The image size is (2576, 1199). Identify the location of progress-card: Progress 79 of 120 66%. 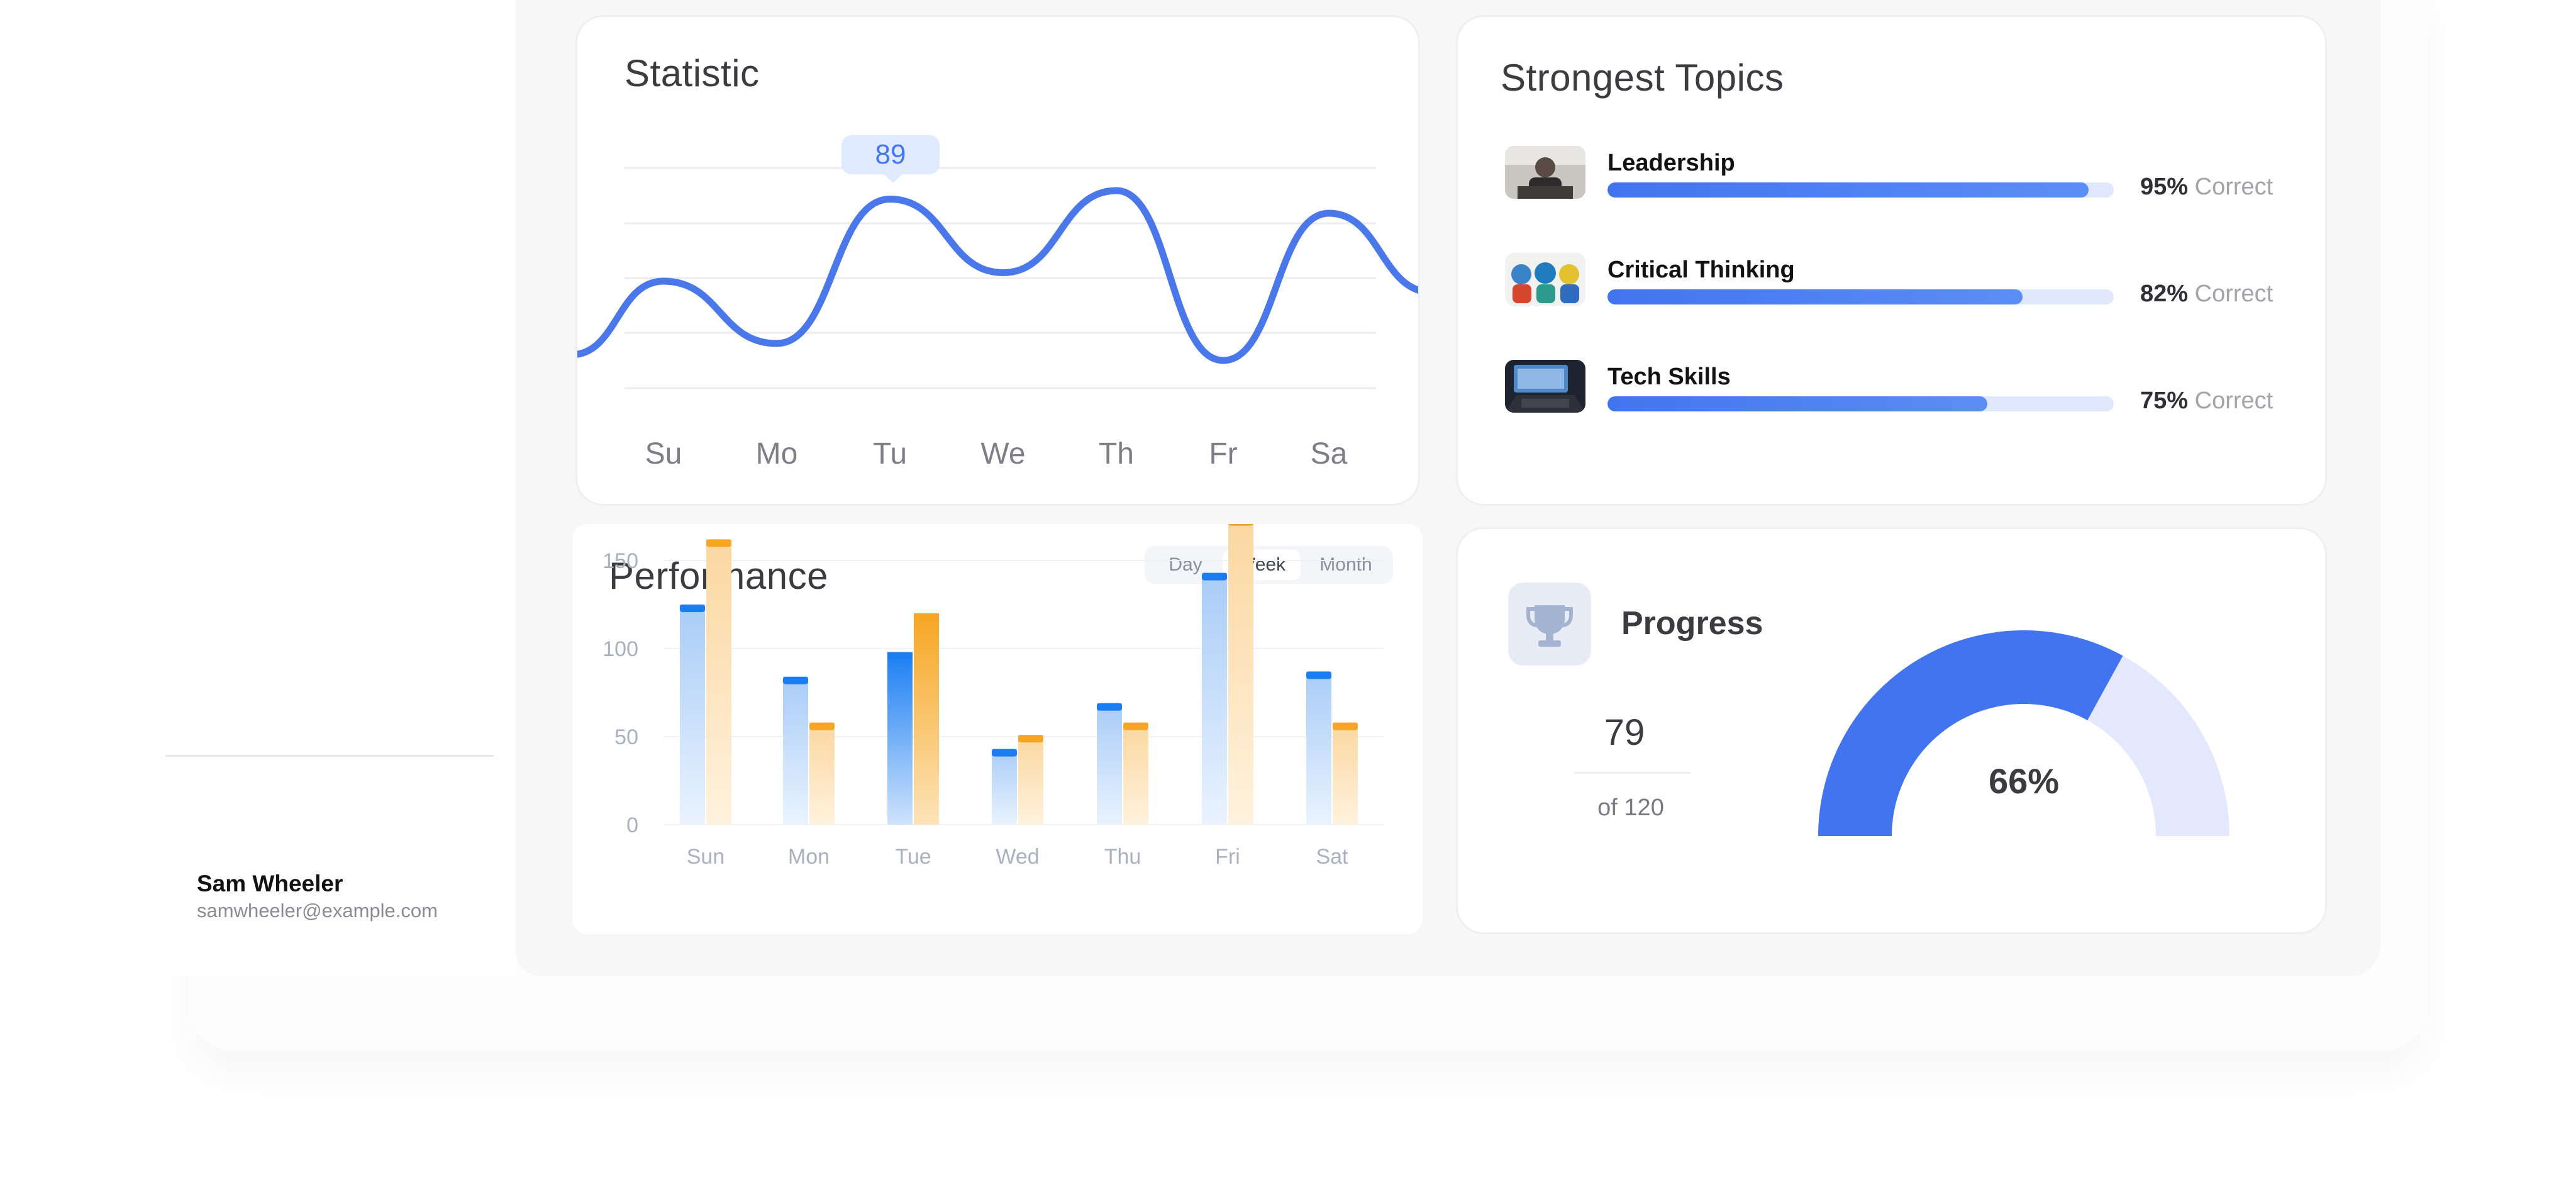
(1891, 730).